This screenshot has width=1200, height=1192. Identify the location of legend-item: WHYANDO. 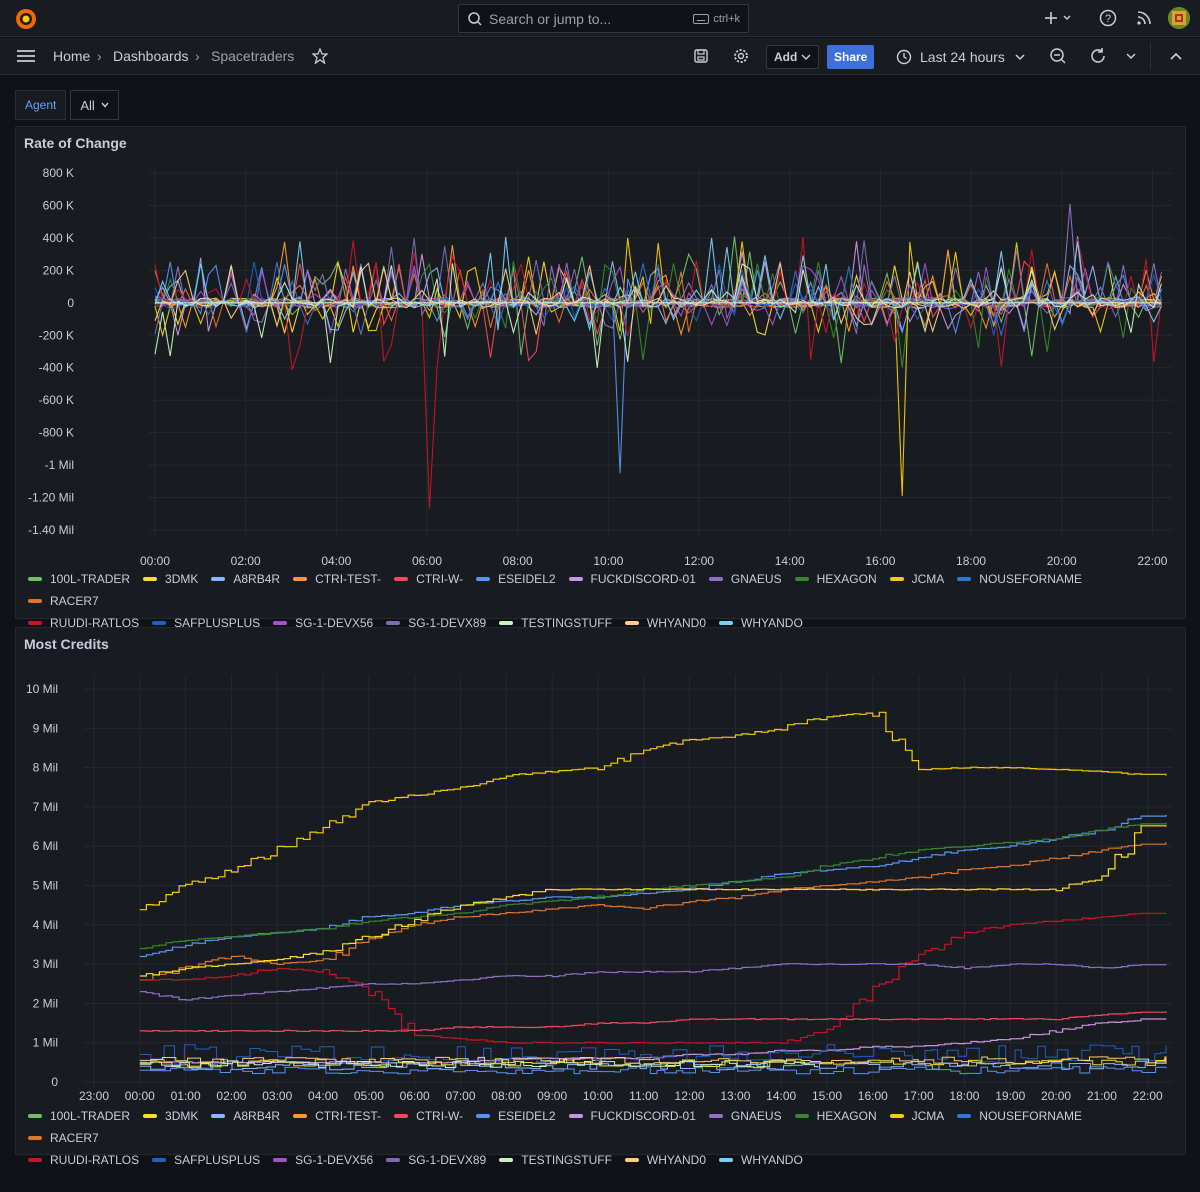
(761, 1160).